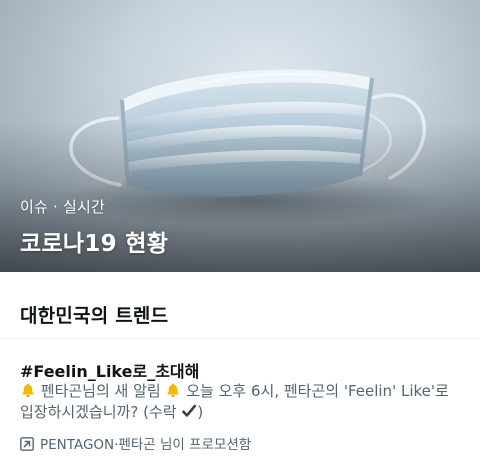 The image size is (480, 466). I want to click on event-context: 이슈 · 실시간, so click(62, 206).